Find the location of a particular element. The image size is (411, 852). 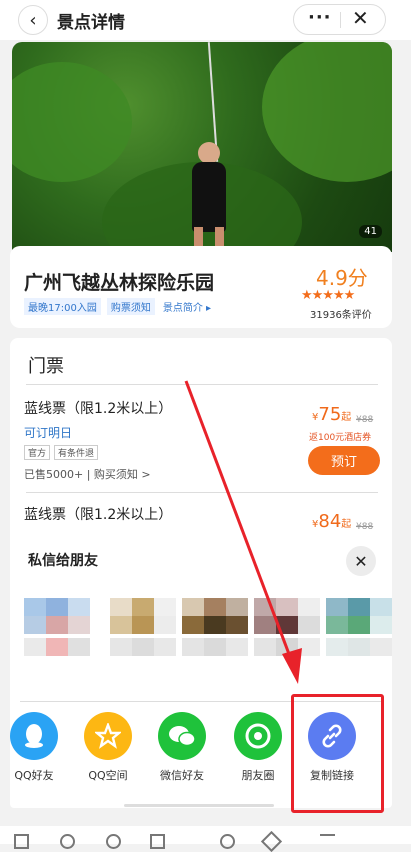

hotel-coupon: 返100元酒店券 is located at coordinates (340, 438).